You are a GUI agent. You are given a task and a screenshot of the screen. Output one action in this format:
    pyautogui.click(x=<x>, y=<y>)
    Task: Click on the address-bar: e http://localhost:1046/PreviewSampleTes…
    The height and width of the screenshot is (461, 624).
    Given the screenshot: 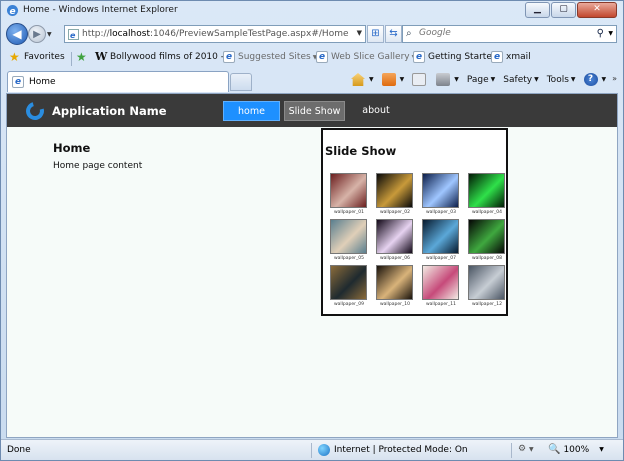 What is the action you would take?
    pyautogui.click(x=215, y=34)
    